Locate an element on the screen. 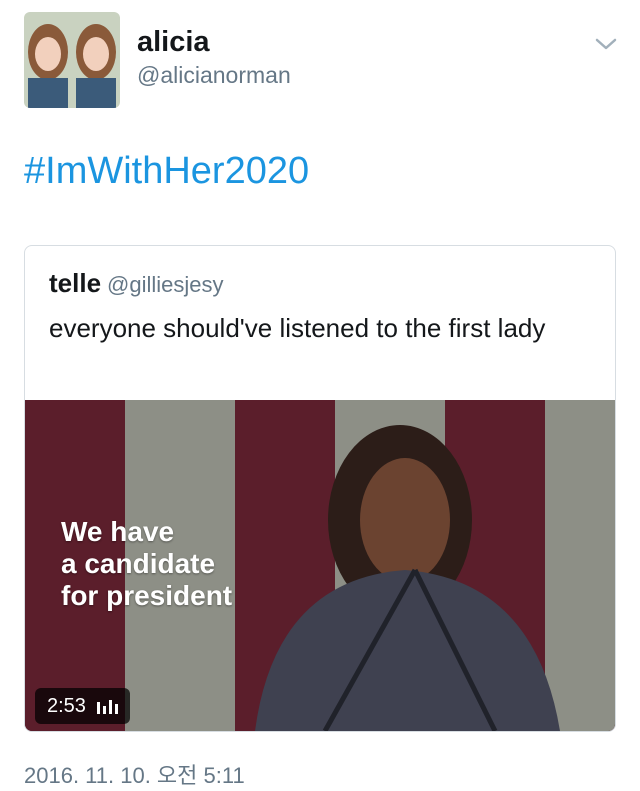  tweet-timestamp: 2016. 11. 10. 오전 5:11 is located at coordinates (134, 774).